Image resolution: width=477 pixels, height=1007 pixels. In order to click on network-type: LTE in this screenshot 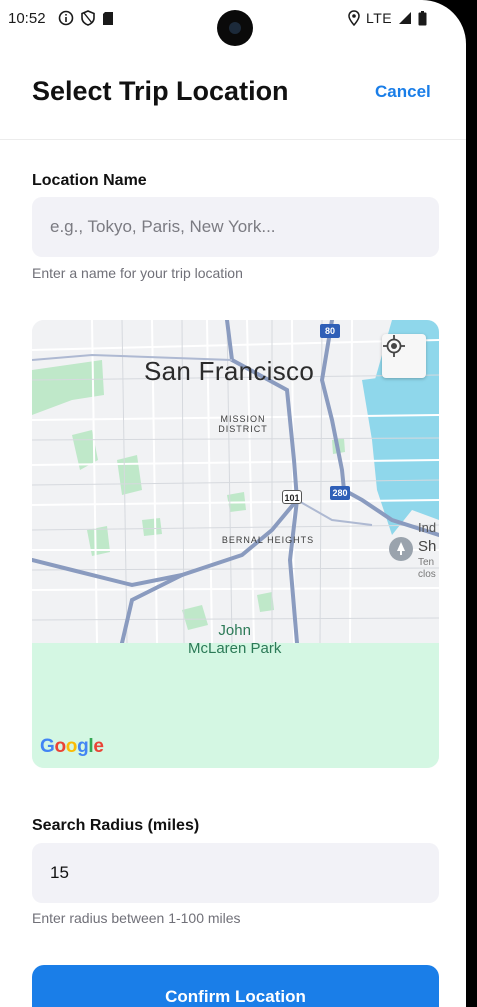, I will do `click(379, 18)`.